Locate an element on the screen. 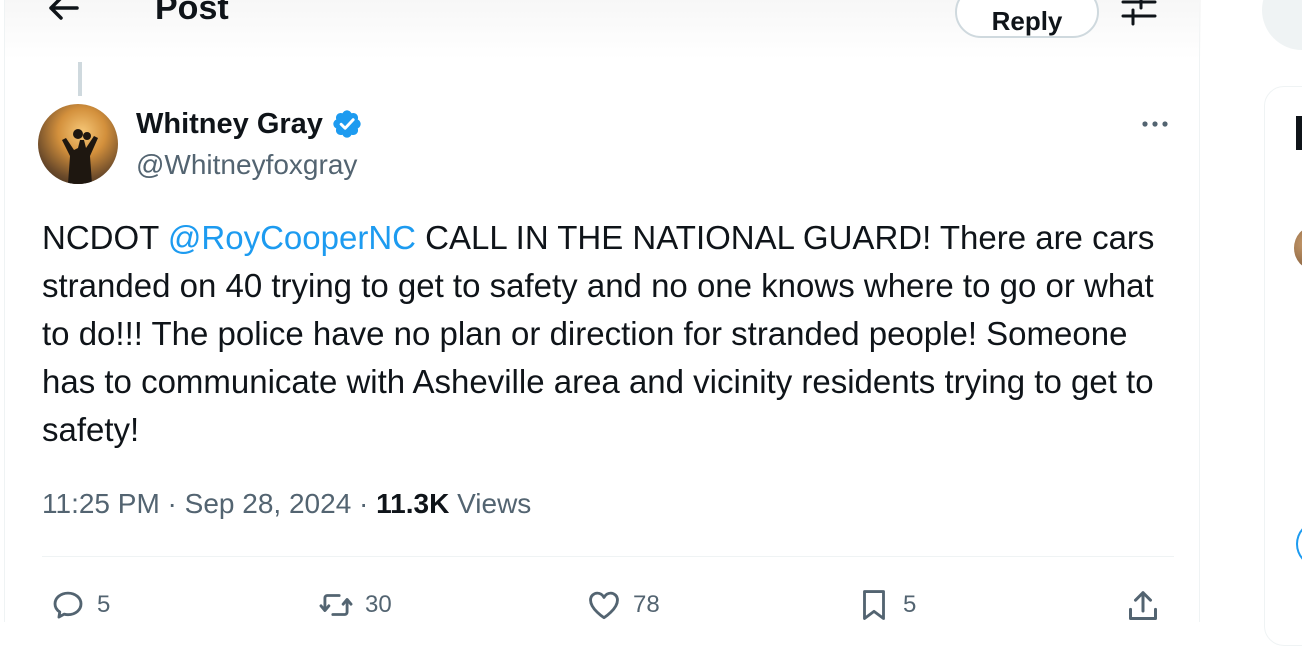  repost-count: 30 is located at coordinates (378, 604).